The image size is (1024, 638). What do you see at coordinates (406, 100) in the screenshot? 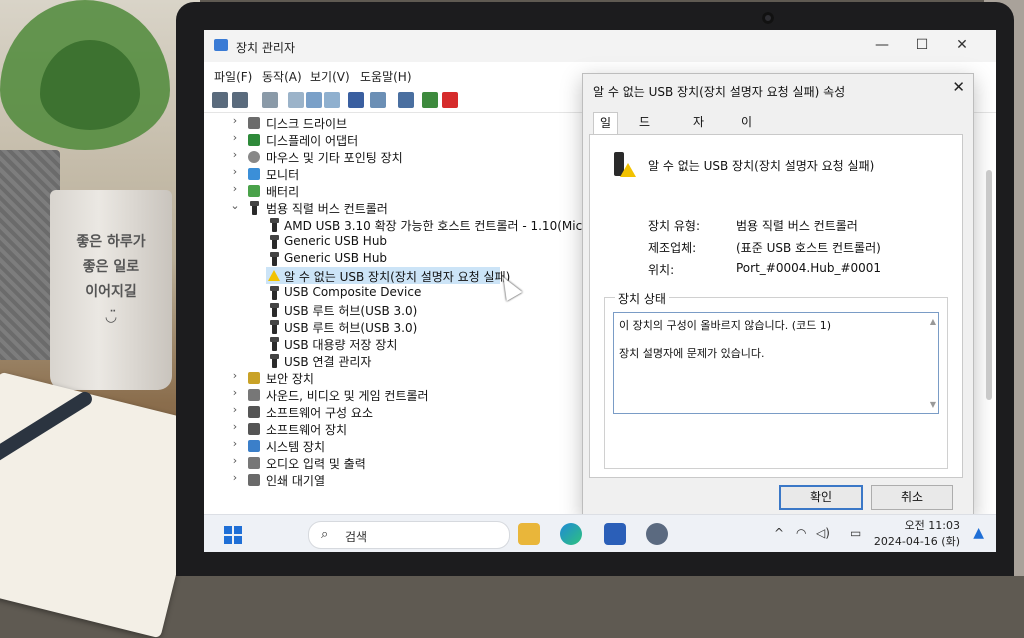
I see `monitor-scan-icon` at bounding box center [406, 100].